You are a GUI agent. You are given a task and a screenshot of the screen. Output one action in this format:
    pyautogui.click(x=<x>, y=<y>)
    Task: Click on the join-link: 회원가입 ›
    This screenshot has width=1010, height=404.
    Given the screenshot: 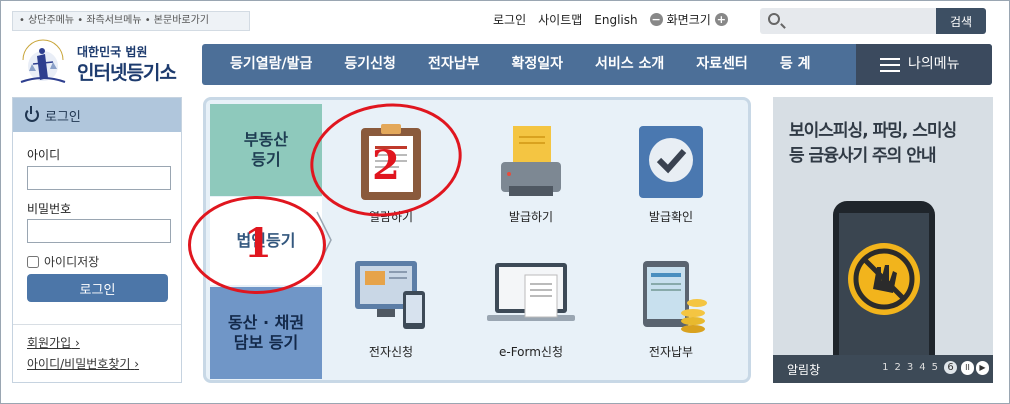 What is the action you would take?
    pyautogui.click(x=53, y=342)
    